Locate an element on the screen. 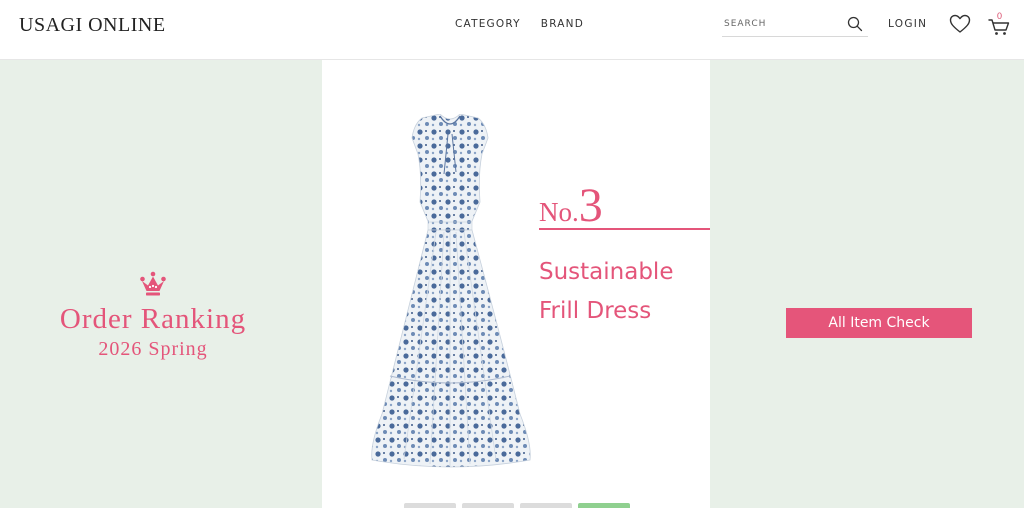 This screenshot has height=508, width=1024. rank-prefix: No. is located at coordinates (559, 212).